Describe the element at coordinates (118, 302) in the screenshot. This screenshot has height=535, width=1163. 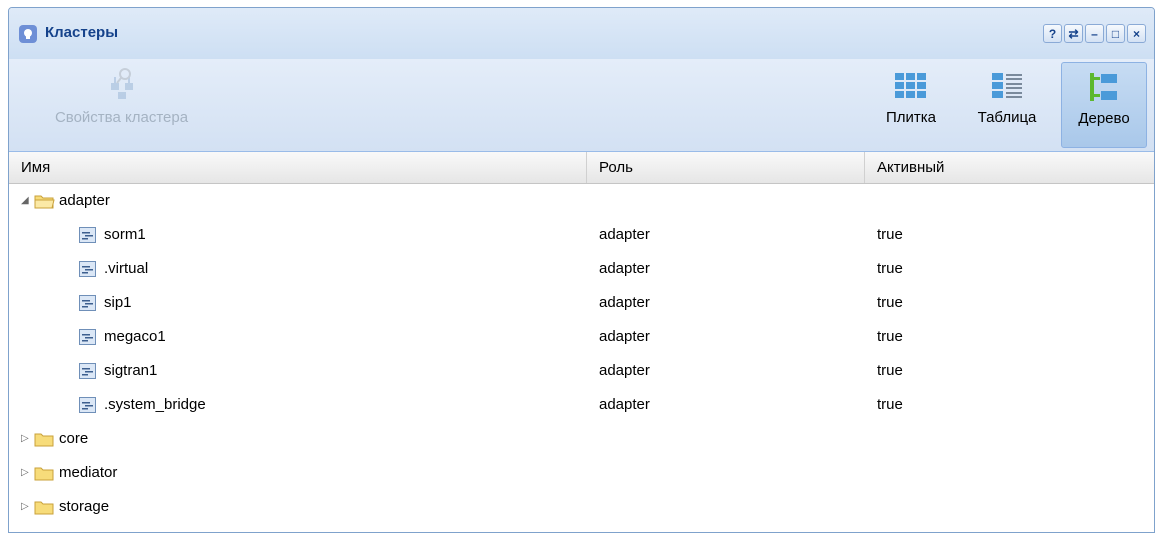
I see `node-name: sip1` at that location.